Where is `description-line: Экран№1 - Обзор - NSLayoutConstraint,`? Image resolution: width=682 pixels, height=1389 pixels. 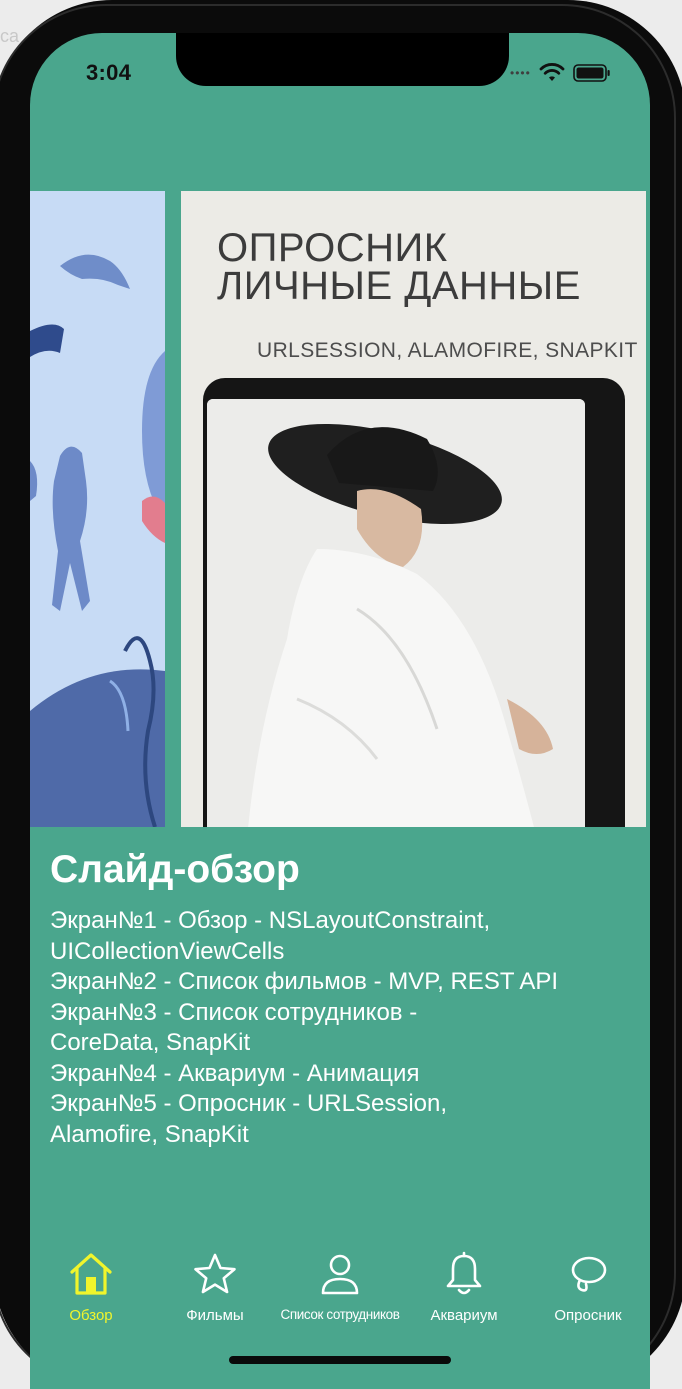
description-line: Экран№1 - Обзор - NSLayoutConstraint, is located at coordinates (270, 920).